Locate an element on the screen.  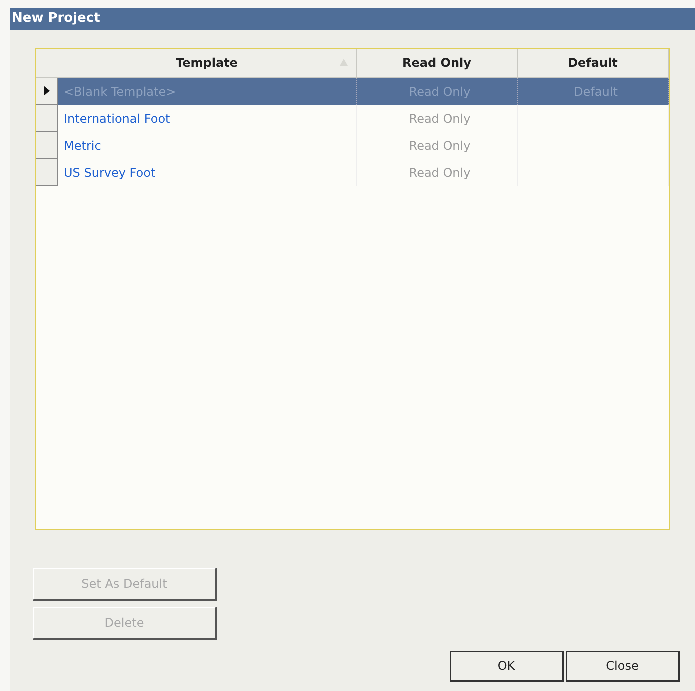
table-row: US Survey Foot Read Only is located at coordinates (352, 172).